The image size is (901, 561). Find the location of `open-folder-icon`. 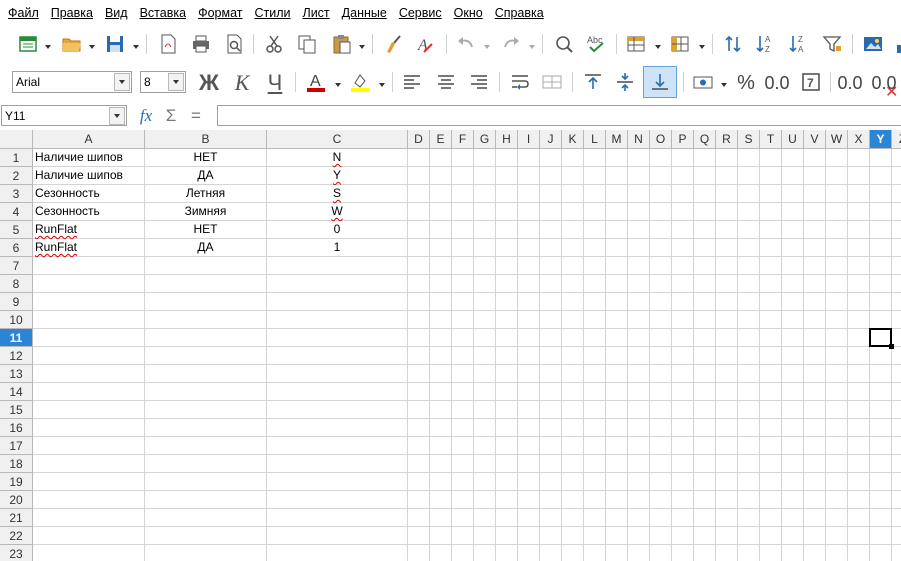

open-folder-icon is located at coordinates (72, 44).